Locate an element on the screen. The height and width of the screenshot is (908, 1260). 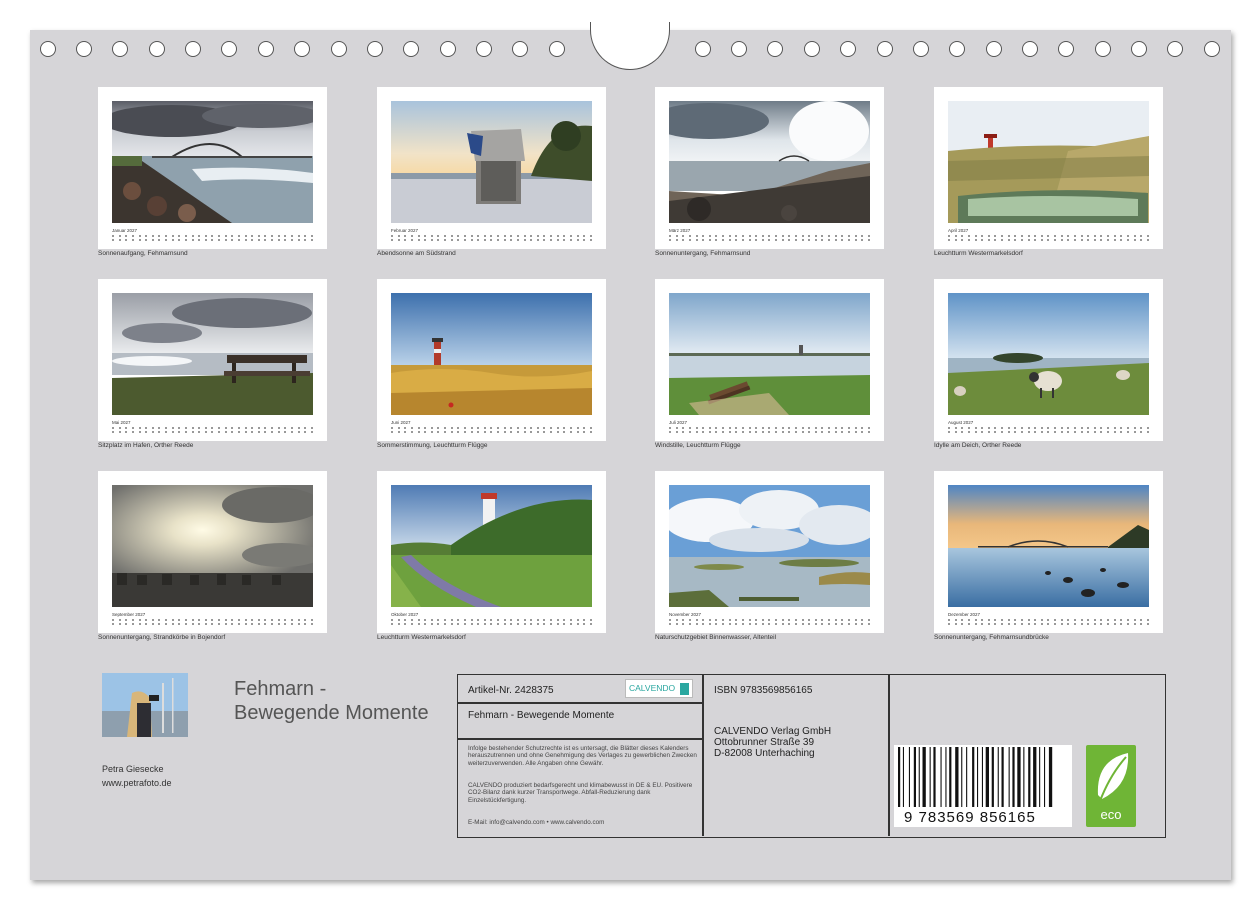
month-thumbnail-april: April 2027 is located at coordinates (1048, 168).